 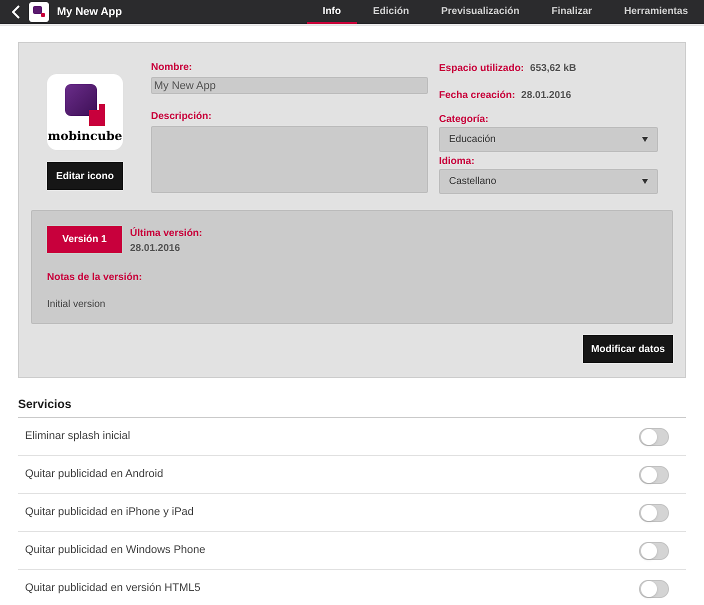 I want to click on app-logo-icon, so click(x=39, y=12).